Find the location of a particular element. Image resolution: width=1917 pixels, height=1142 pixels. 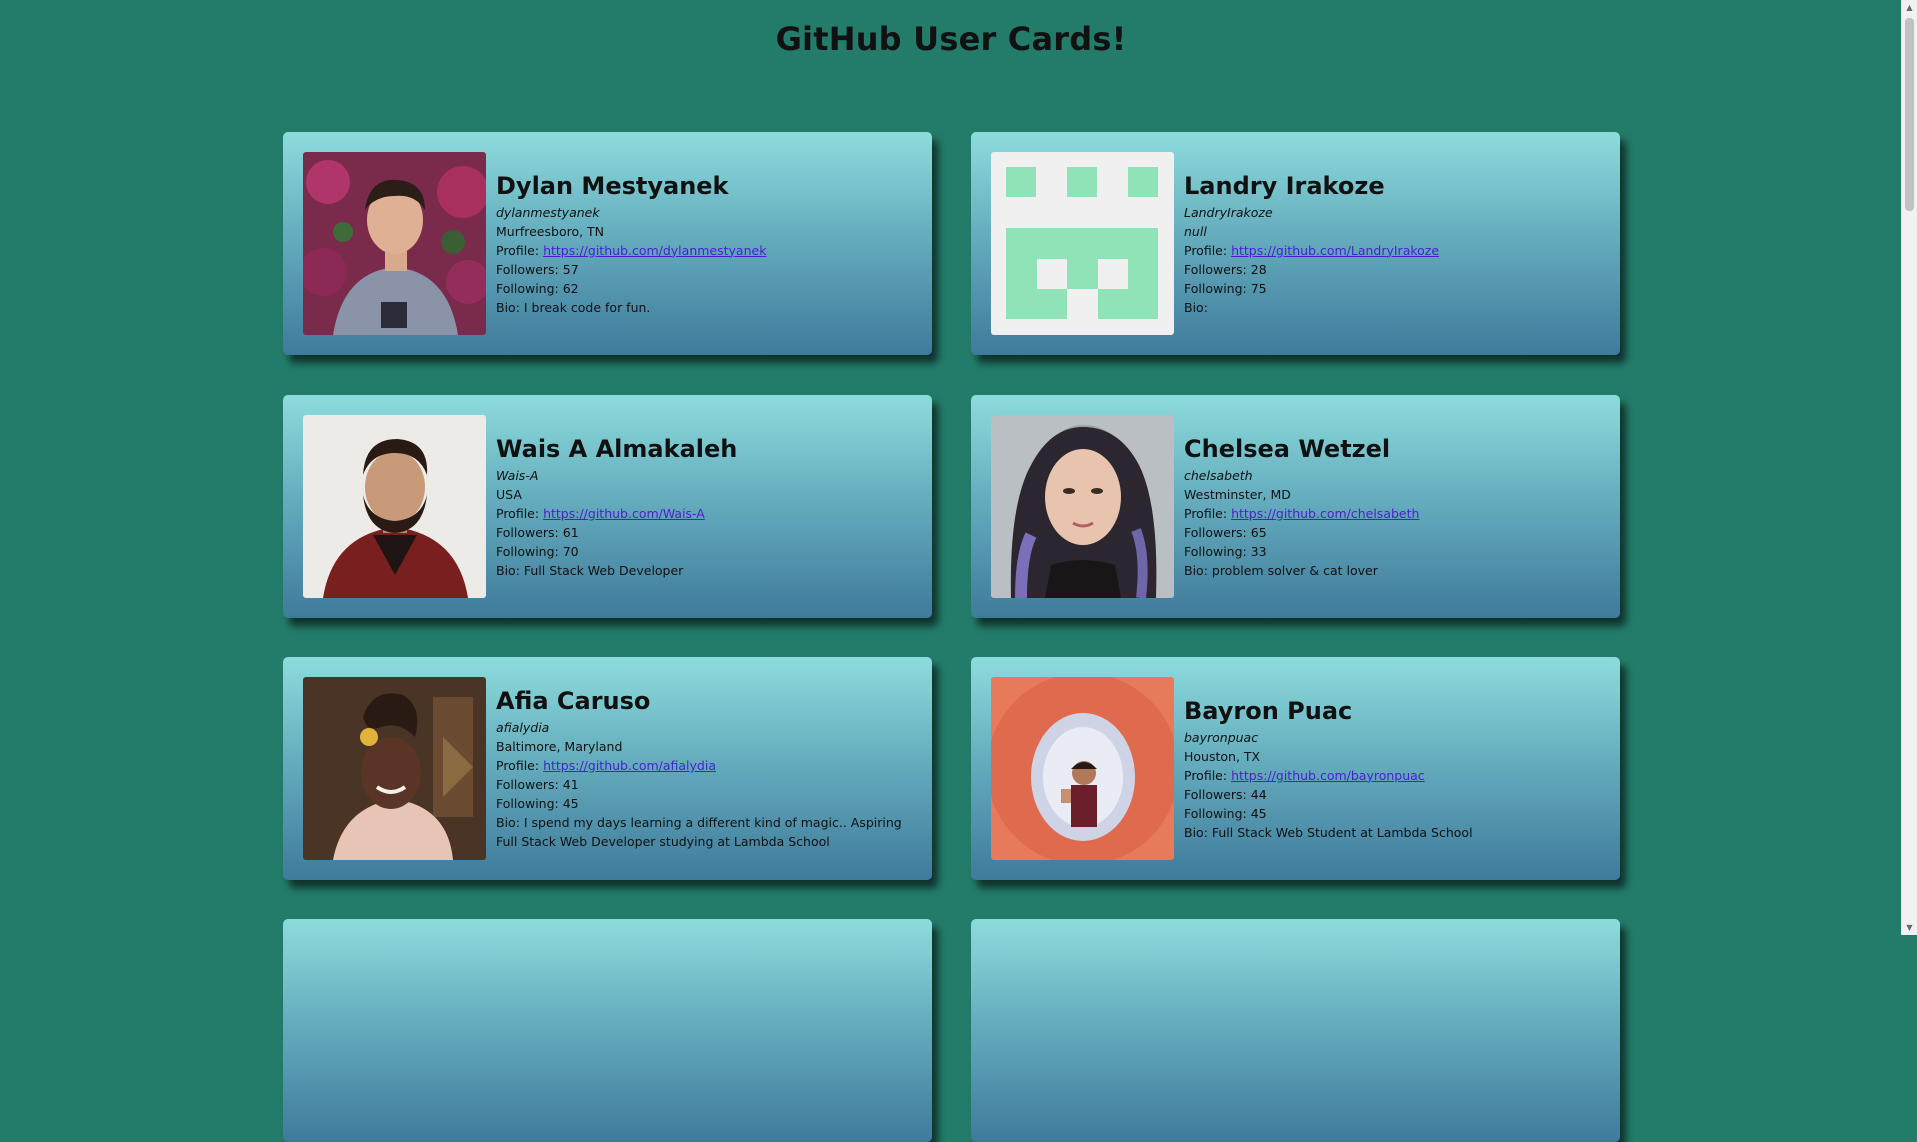

user-name: Chelsea Wetzel is located at coordinates (1287, 448).